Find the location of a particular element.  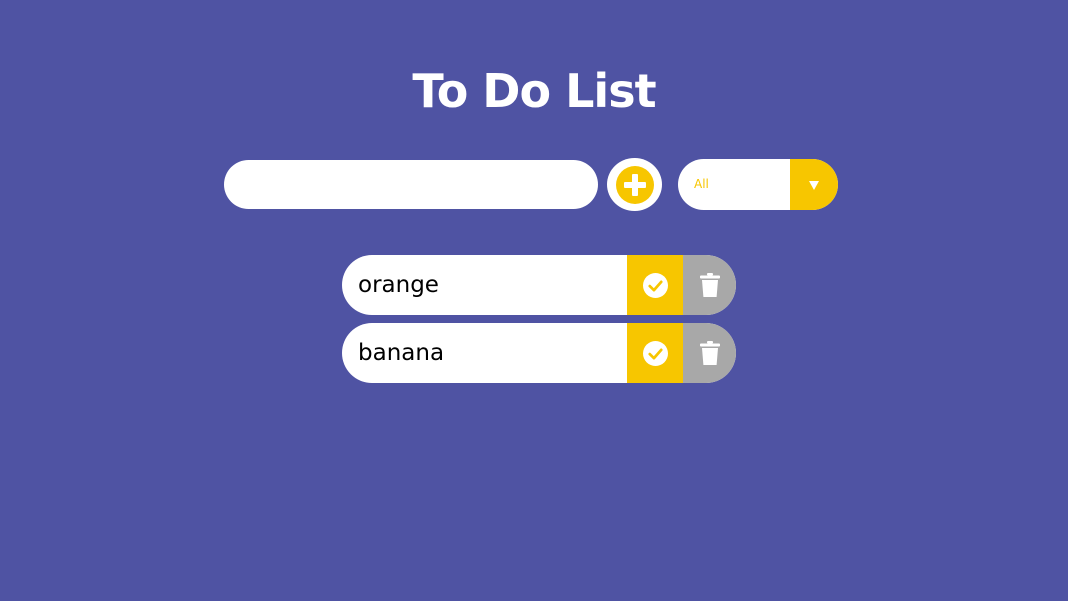

todo-text: banana is located at coordinates (401, 353).